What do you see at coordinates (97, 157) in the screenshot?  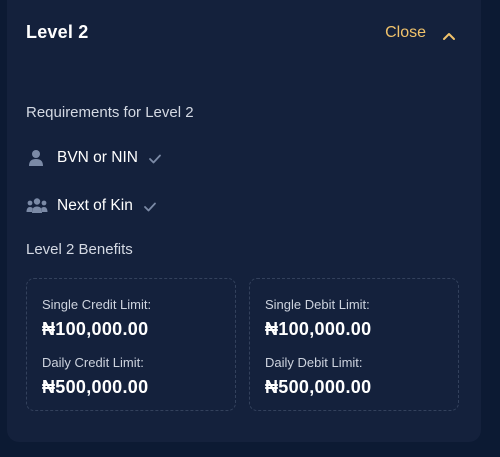 I see `requirement-label: BVN or NIN` at bounding box center [97, 157].